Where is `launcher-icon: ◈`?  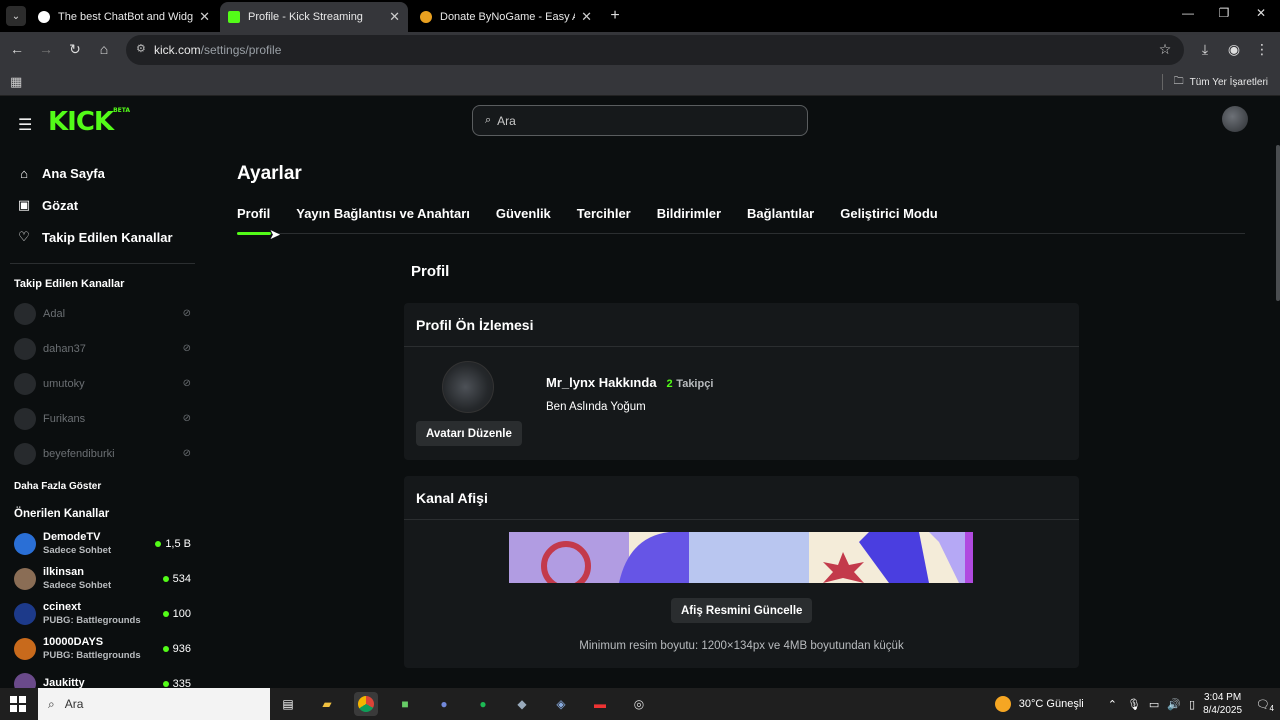 launcher-icon: ◈ is located at coordinates (561, 704).